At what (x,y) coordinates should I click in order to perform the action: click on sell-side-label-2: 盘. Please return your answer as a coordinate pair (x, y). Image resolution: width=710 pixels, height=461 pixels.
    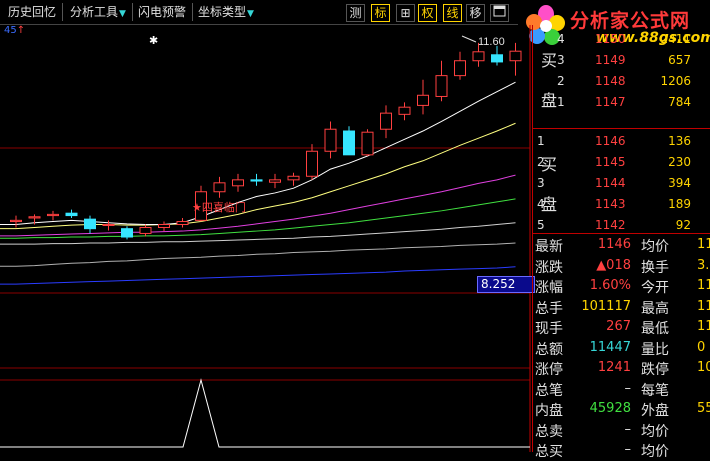
    Looking at the image, I should click on (549, 100).